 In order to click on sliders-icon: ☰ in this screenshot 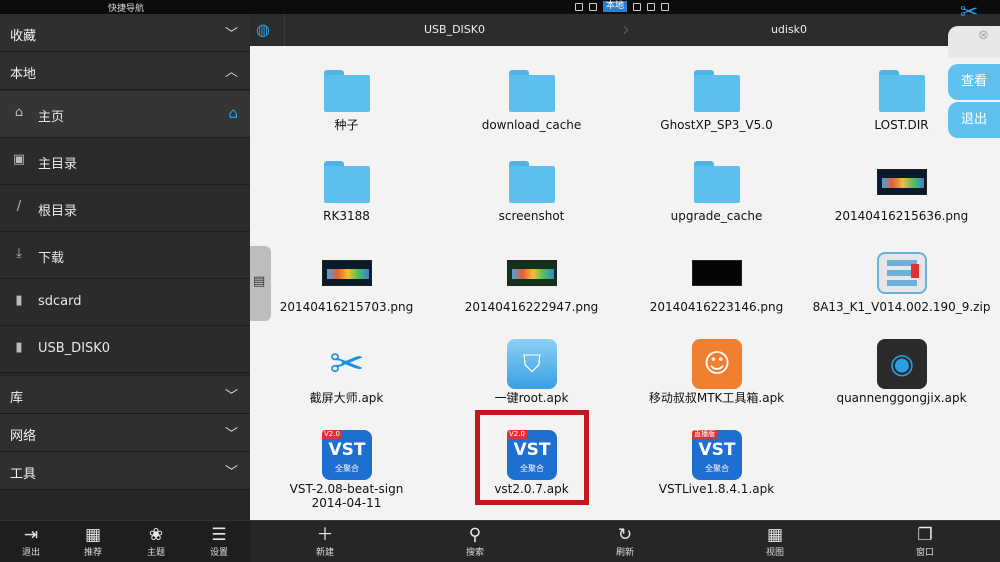, I will do `click(219, 535)`.